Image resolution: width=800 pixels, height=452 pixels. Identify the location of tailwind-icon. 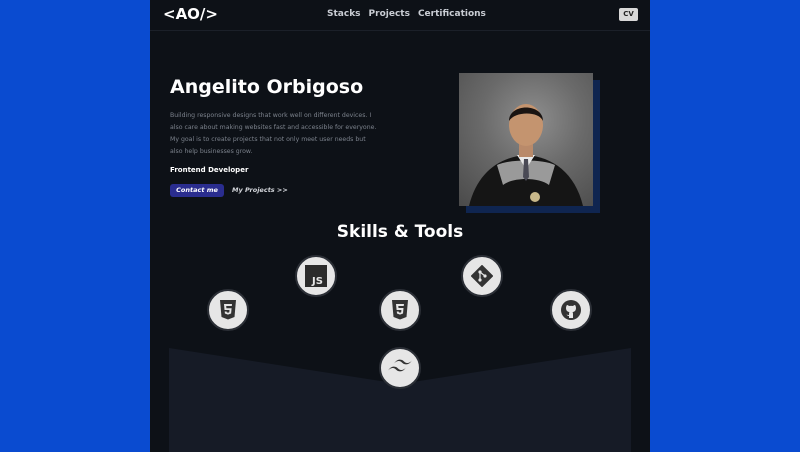
(400, 368).